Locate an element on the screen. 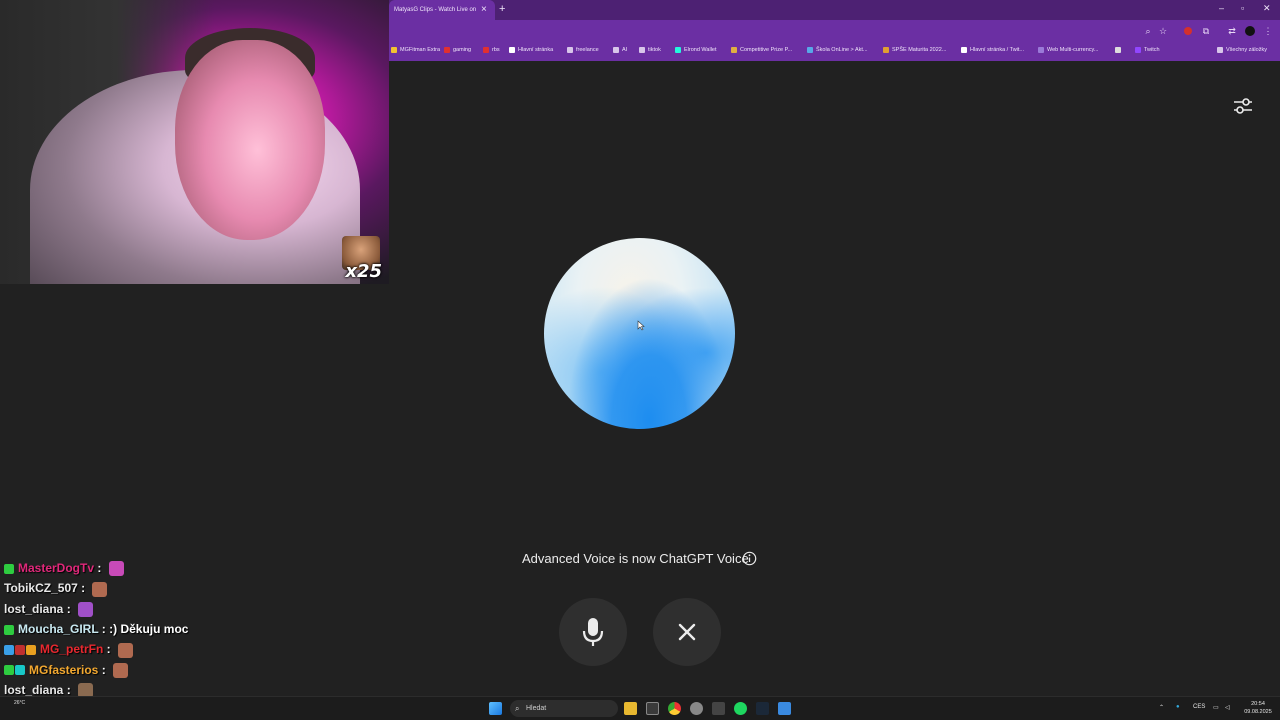  zoom-icon: ⌕ is located at coordinates (1148, 31).